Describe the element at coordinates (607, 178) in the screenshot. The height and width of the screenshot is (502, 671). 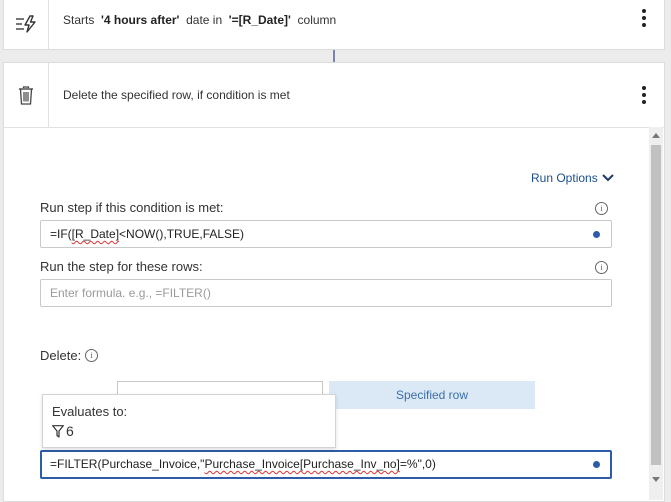
I see `chevron-down-icon` at that location.